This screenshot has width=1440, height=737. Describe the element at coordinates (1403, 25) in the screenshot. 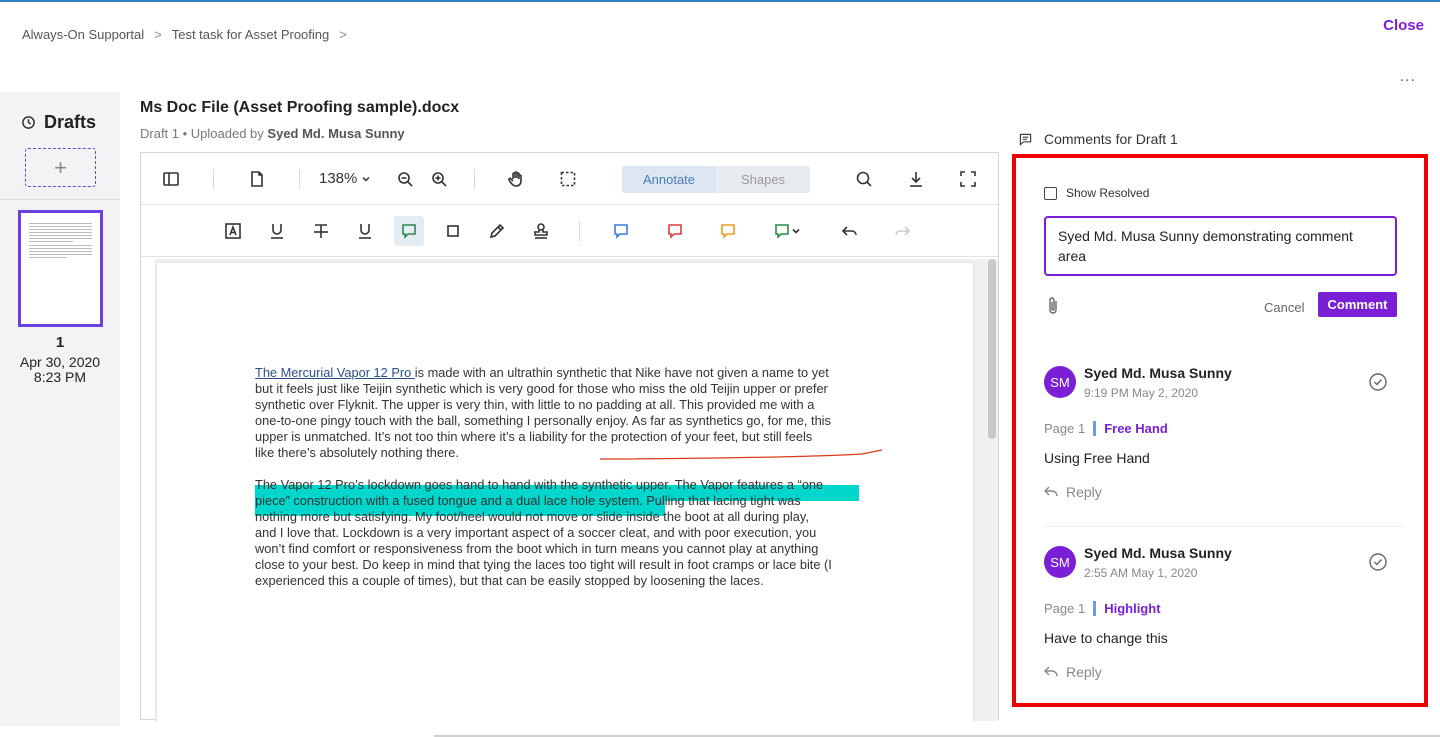

I see `close-button: Close` at that location.